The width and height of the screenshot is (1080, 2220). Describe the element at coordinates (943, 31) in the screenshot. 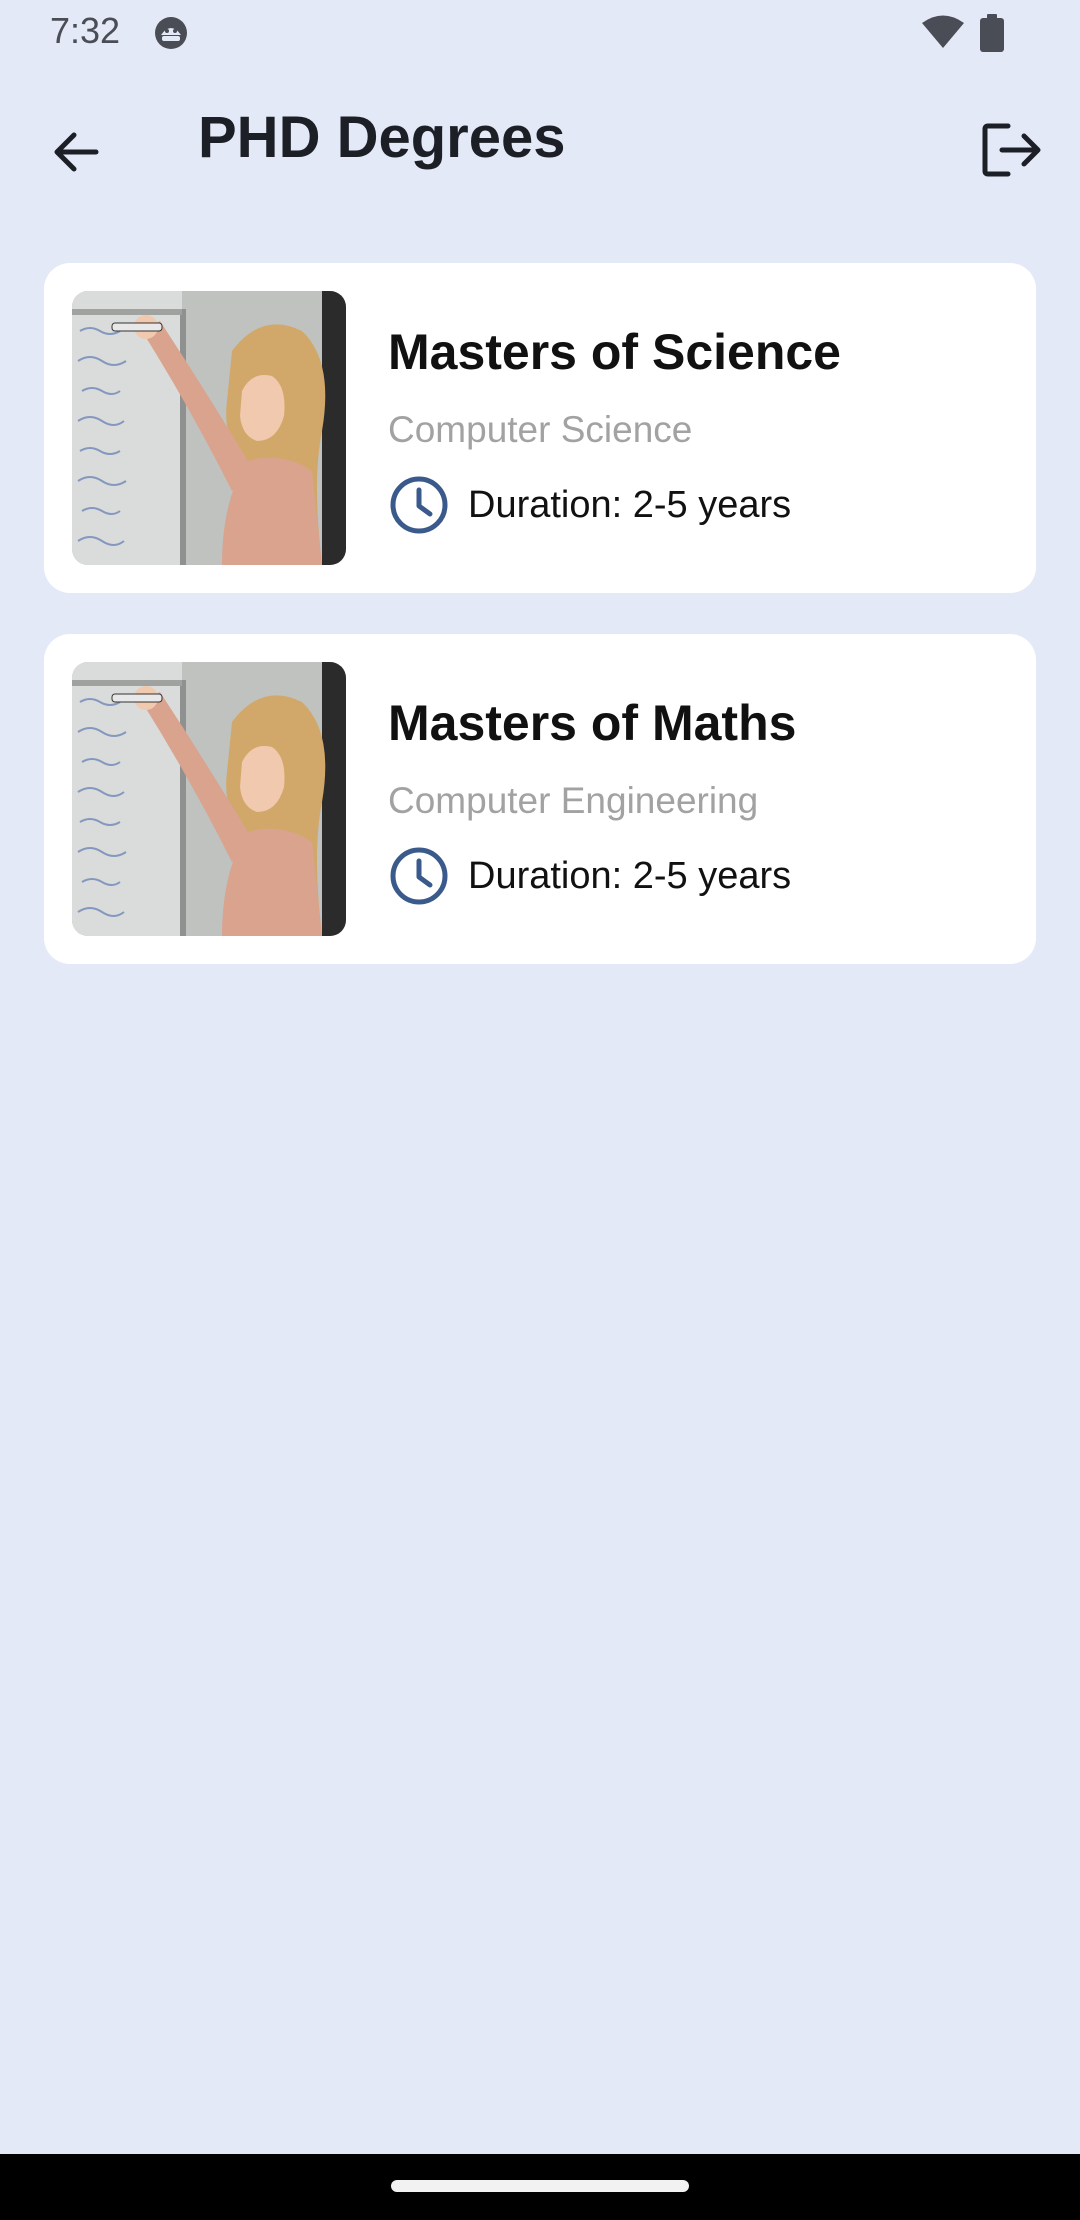

I see `wifi-icon` at that location.